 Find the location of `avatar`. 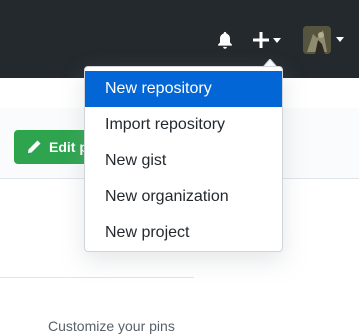

avatar is located at coordinates (317, 40).